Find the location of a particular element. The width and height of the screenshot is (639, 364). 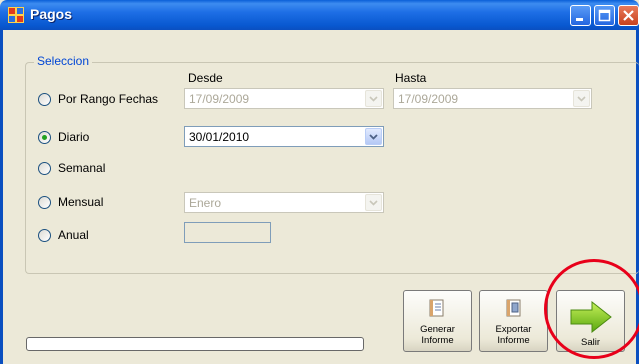

maximize-button is located at coordinates (604, 15).